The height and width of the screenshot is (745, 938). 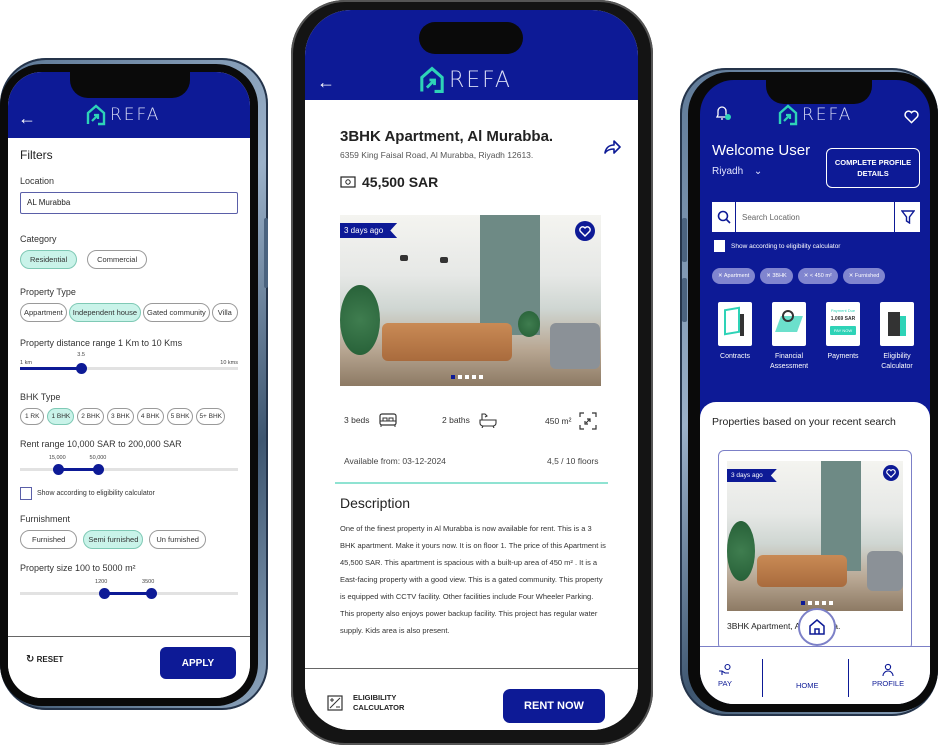 What do you see at coordinates (49, 539) in the screenshot?
I see `chip-furnished: Furnished` at bounding box center [49, 539].